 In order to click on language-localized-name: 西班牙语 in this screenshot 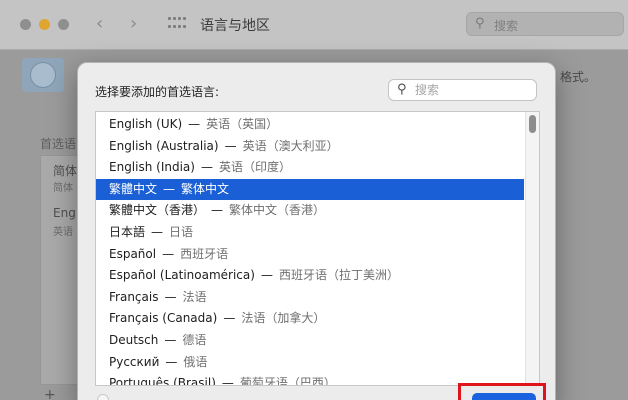, I will do `click(204, 253)`.